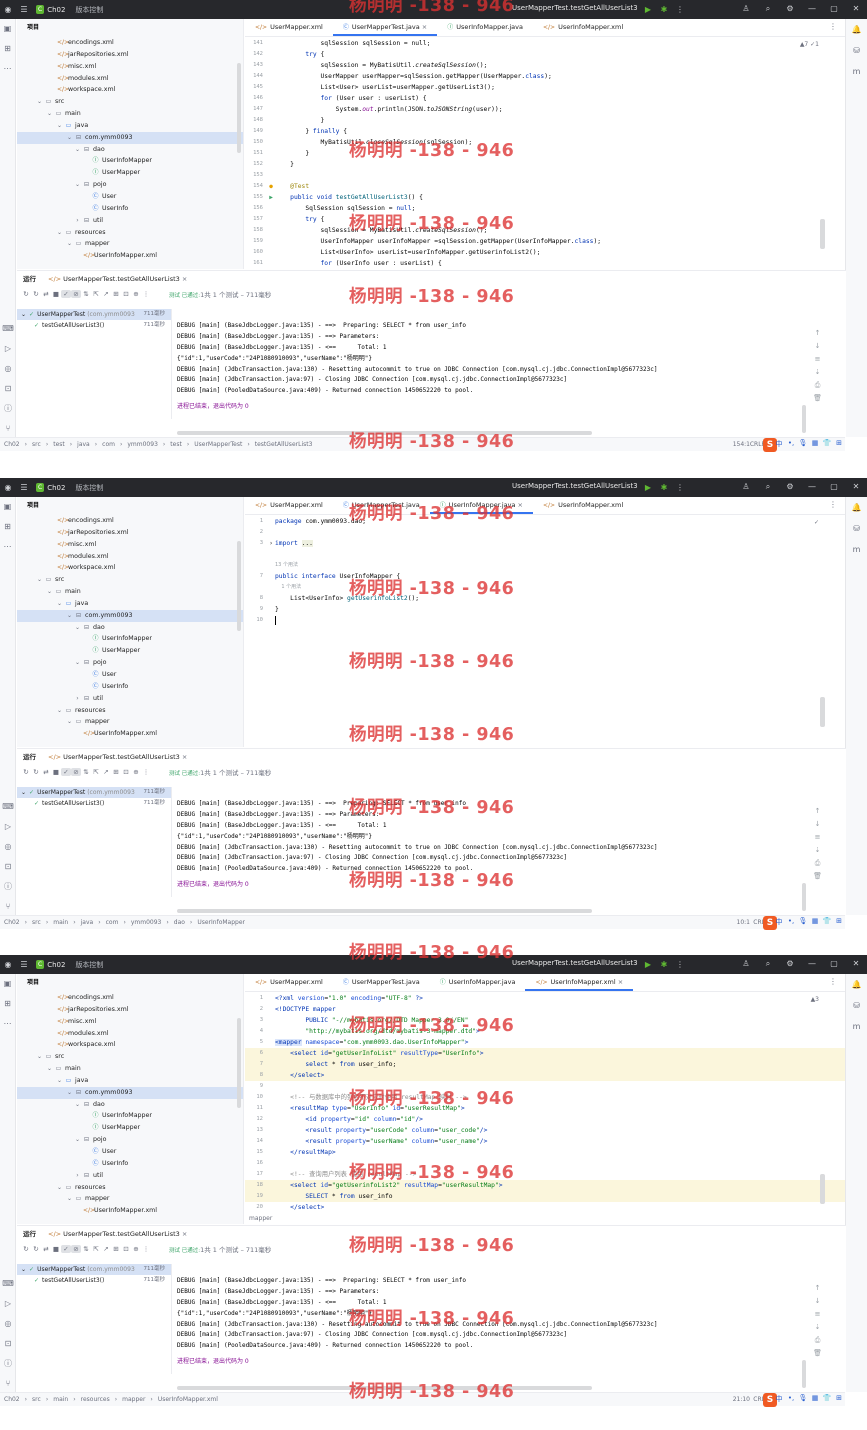  Describe the element at coordinates (827, 1399) in the screenshot. I see `skin-icon: 👕` at that location.